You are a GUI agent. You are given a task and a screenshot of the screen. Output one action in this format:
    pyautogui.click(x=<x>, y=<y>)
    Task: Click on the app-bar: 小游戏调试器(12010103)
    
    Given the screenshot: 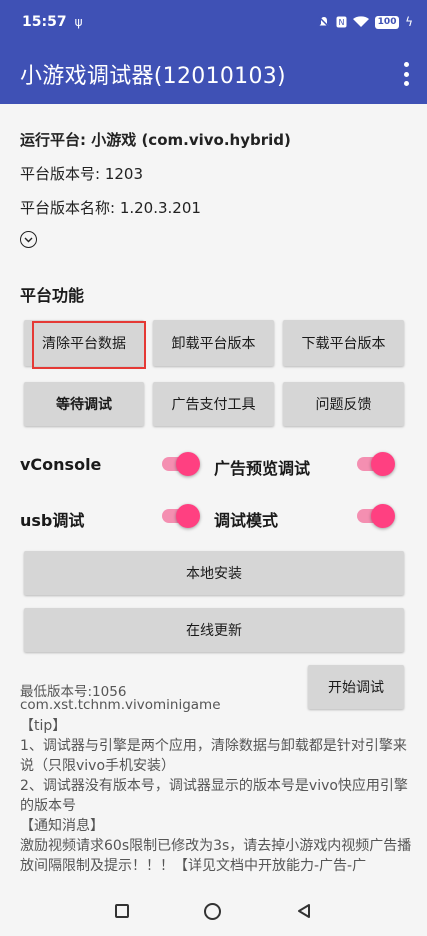 What is the action you would take?
    pyautogui.click(x=213, y=74)
    